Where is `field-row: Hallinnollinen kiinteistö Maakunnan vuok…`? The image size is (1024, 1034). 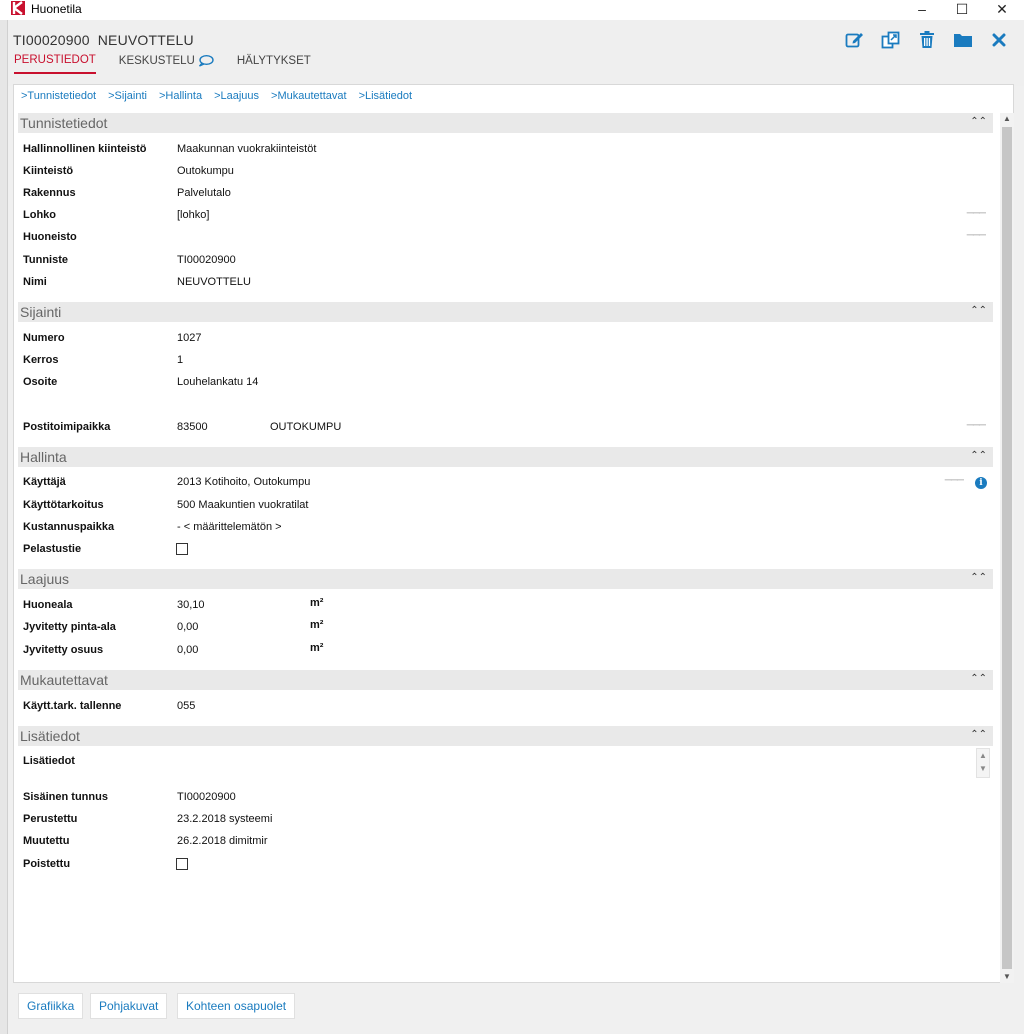 field-row: Hallinnollinen kiinteistö Maakunnan vuok… is located at coordinates (506, 150).